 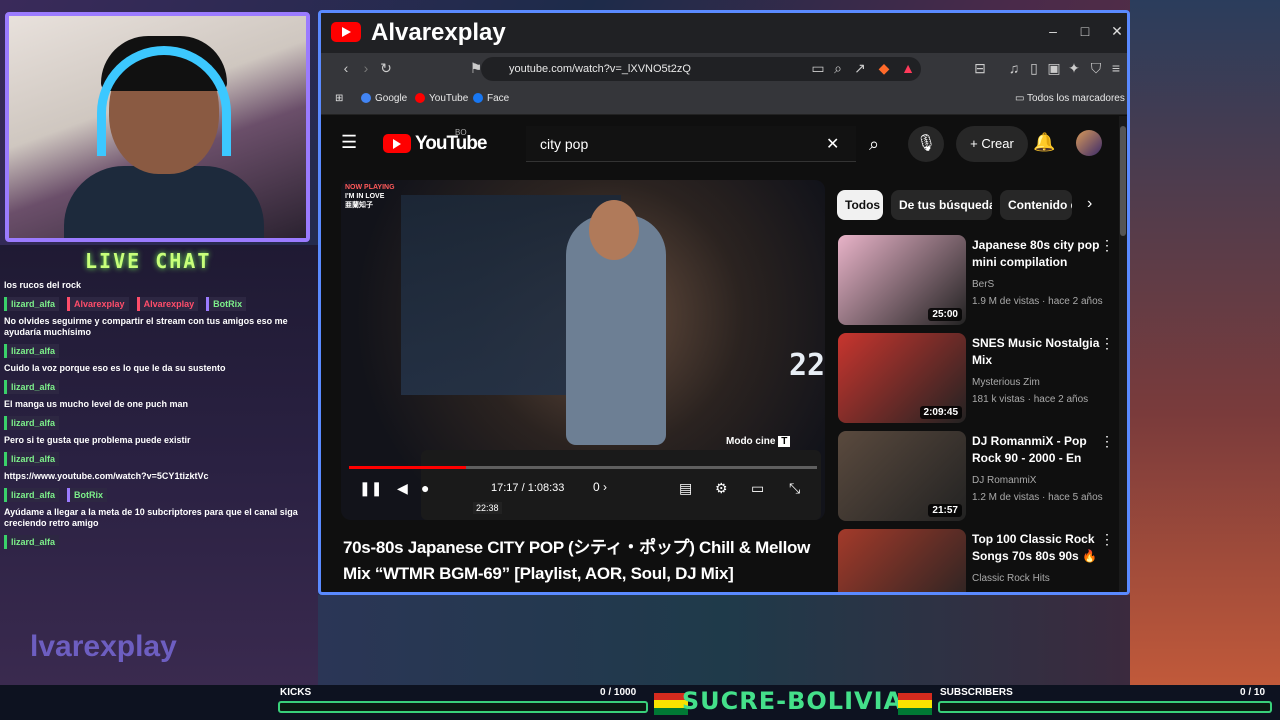 What do you see at coordinates (349, 142) in the screenshot?
I see `hamburger-icon: ☰` at bounding box center [349, 142].